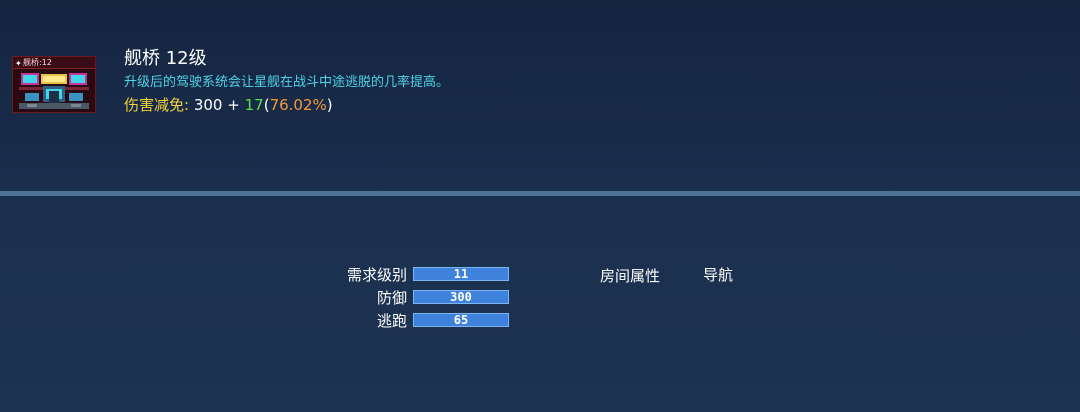 This screenshot has height=412, width=1080. Describe the element at coordinates (54, 90) in the screenshot. I see `bridge-console-icon` at that location.